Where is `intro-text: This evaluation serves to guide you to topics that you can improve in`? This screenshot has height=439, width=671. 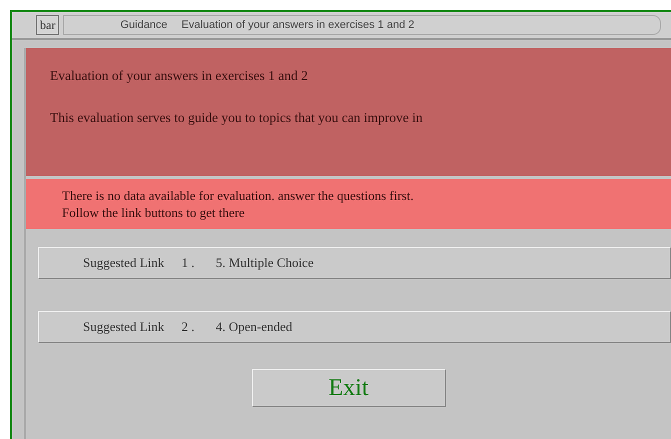
intro-text: This evaluation serves to guide you to topics that you can improve in is located at coordinates (237, 118).